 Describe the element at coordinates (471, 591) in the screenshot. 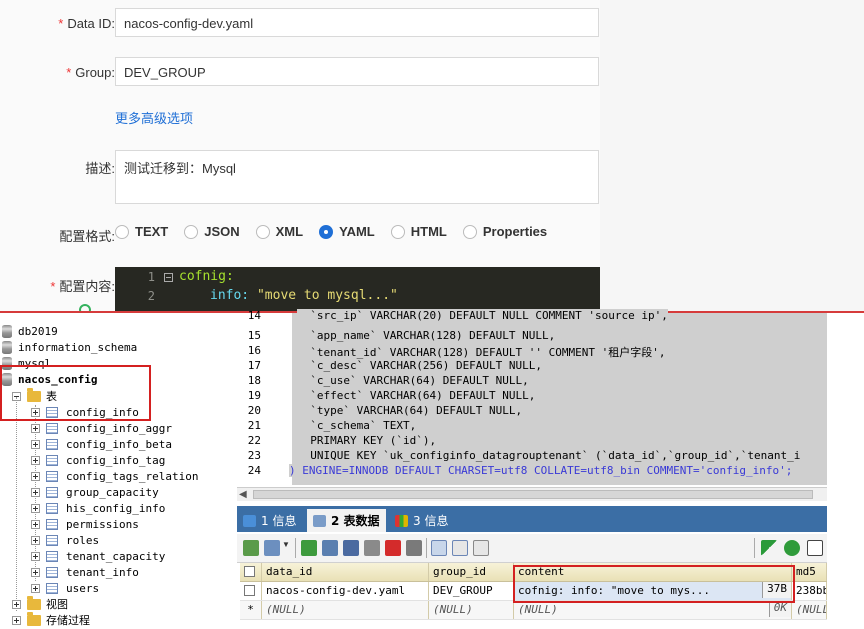

I see `cell-group-id: DEV_GROUP` at that location.